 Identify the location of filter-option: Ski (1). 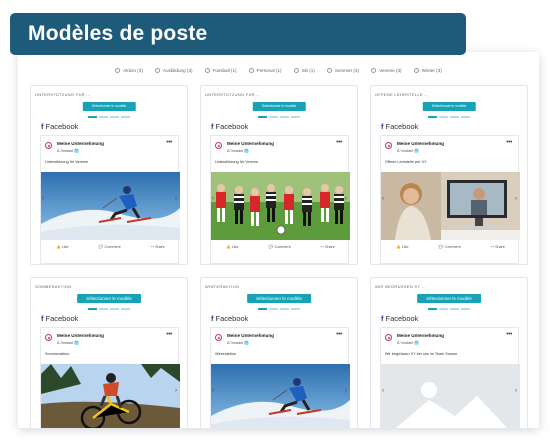
(304, 70).